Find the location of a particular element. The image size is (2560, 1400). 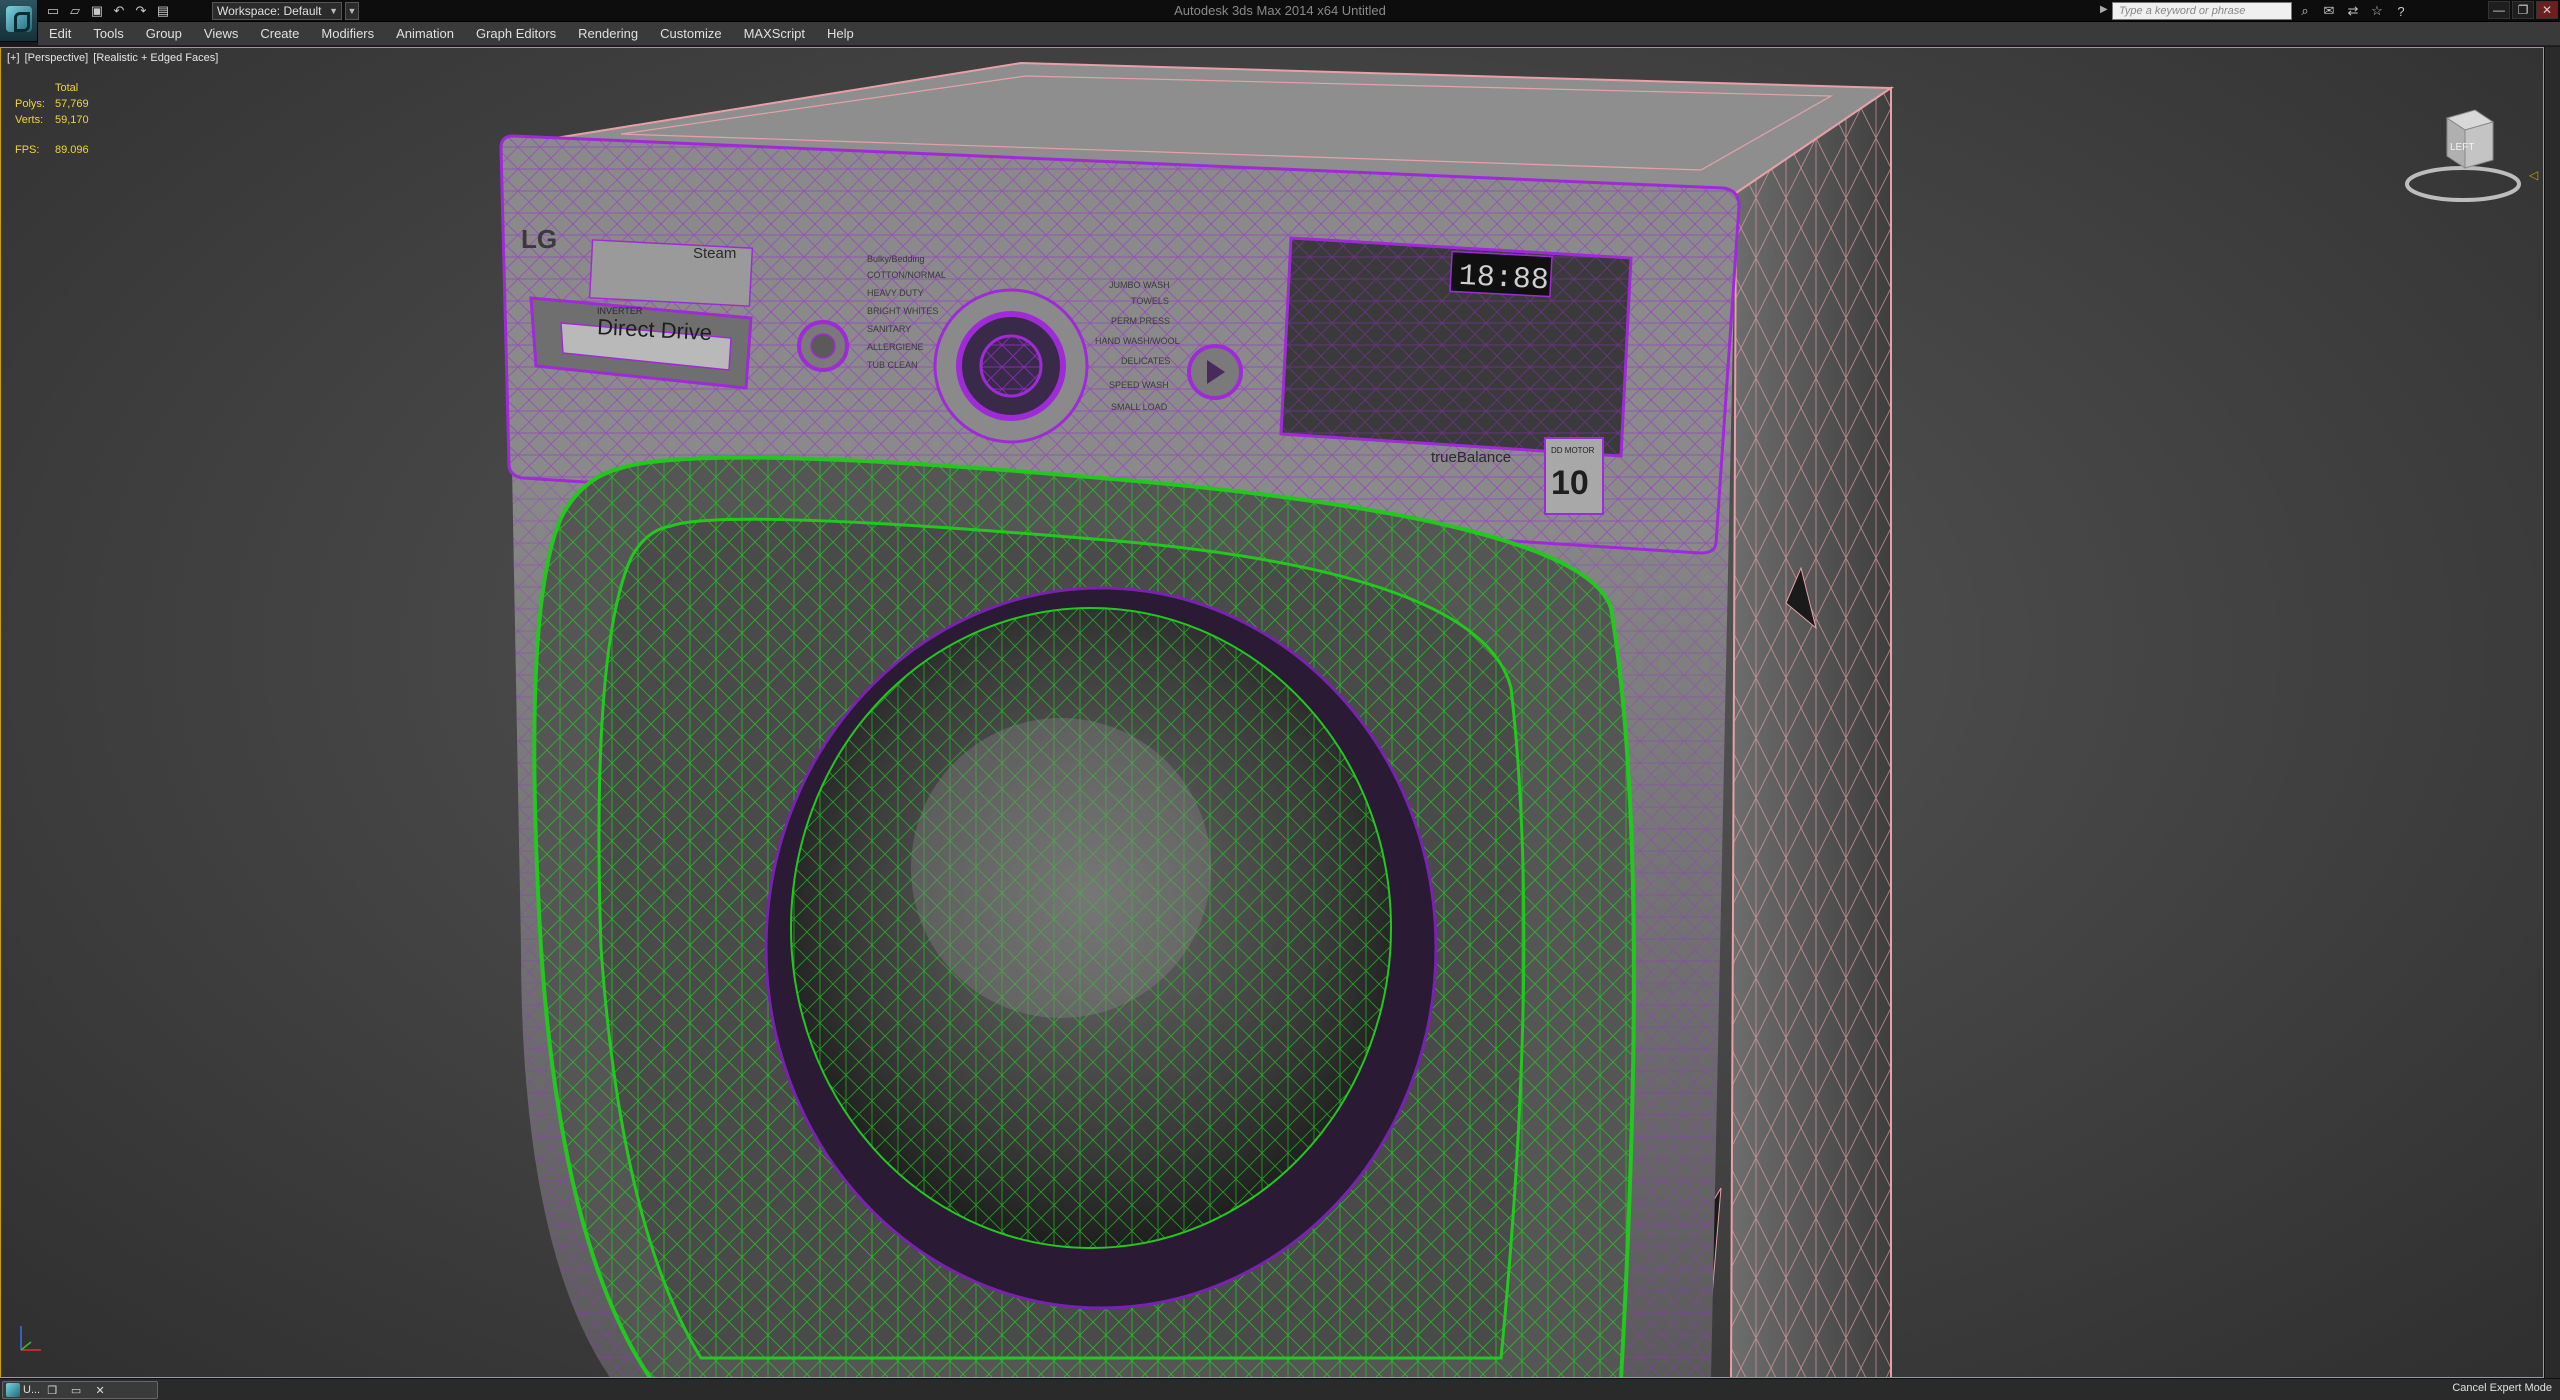

stats-polys-label: Polys: is located at coordinates (30, 104).